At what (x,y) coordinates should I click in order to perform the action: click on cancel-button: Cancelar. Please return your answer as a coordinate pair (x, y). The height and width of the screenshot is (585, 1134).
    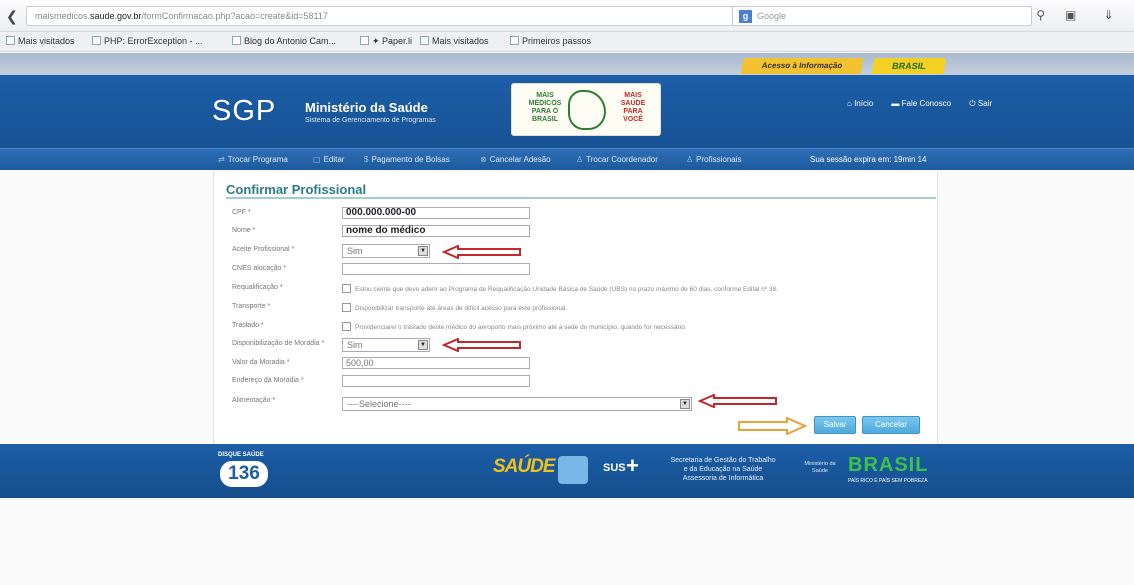
    Looking at the image, I should click on (891, 425).